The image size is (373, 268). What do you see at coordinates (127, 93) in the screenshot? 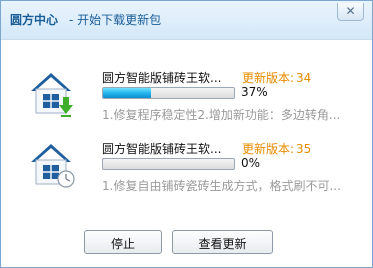
I see `progress-fill` at bounding box center [127, 93].